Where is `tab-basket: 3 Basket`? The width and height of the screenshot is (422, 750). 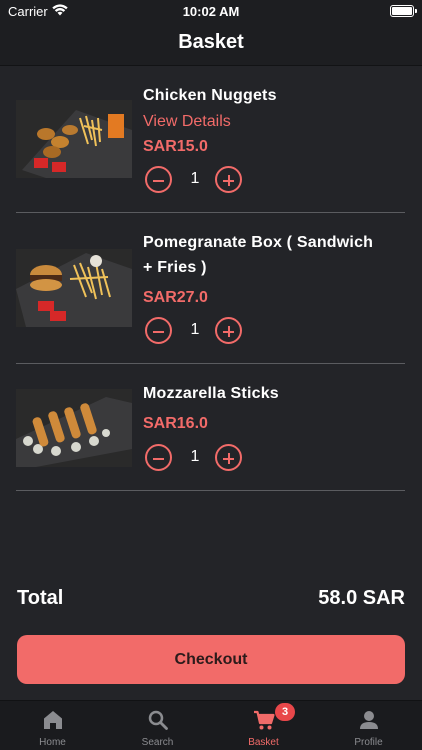 tab-basket: 3 Basket is located at coordinates (263, 725).